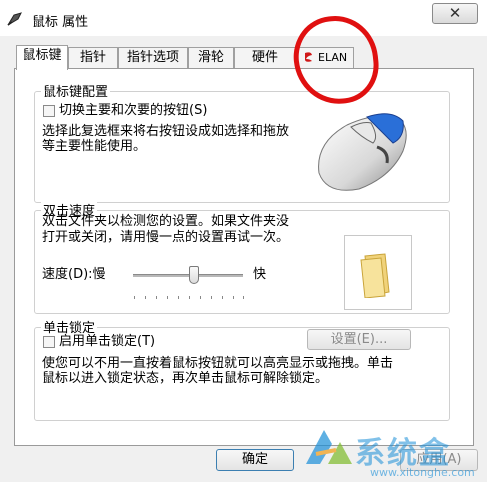 The height and width of the screenshot is (482, 487). I want to click on speed-slider-ticks, so click(189, 294).